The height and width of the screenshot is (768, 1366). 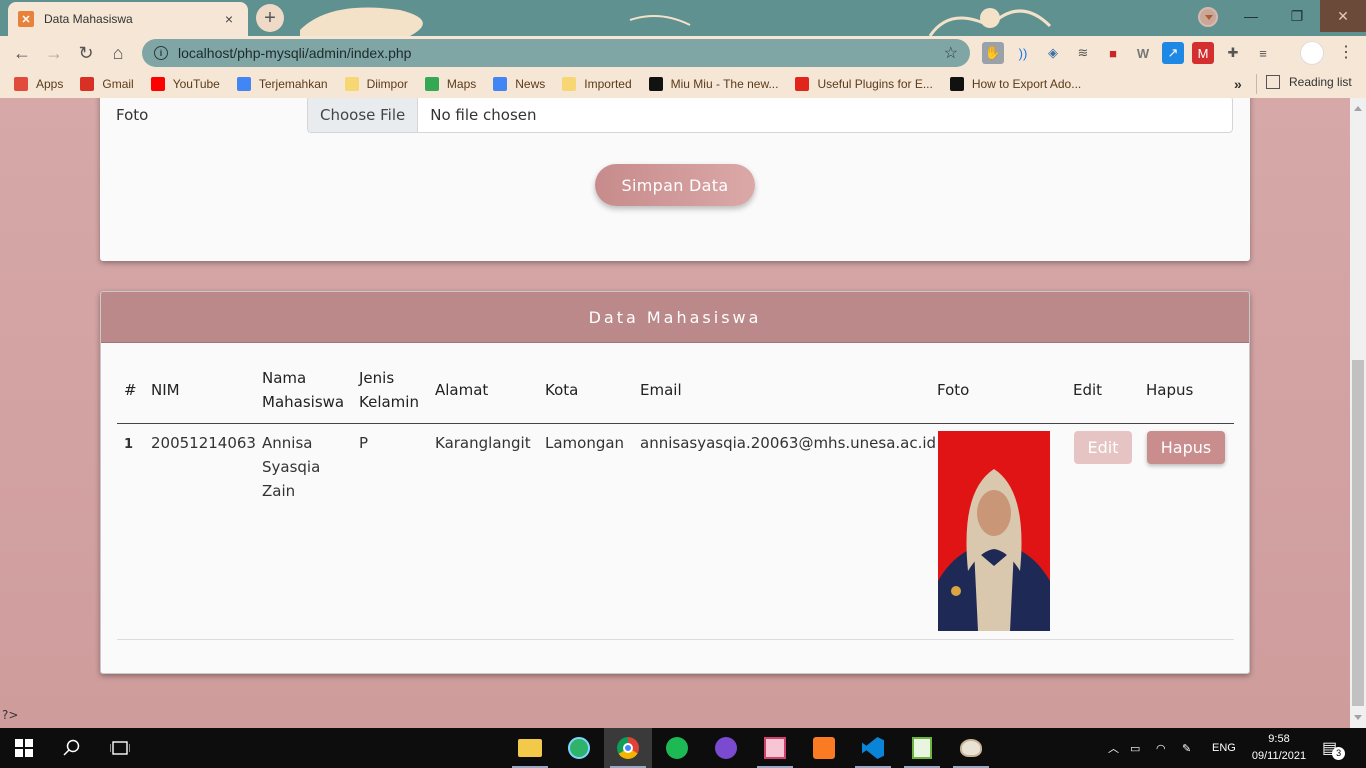 What do you see at coordinates (22, 53) in the screenshot?
I see `back-arrow-icon: ←` at bounding box center [22, 53].